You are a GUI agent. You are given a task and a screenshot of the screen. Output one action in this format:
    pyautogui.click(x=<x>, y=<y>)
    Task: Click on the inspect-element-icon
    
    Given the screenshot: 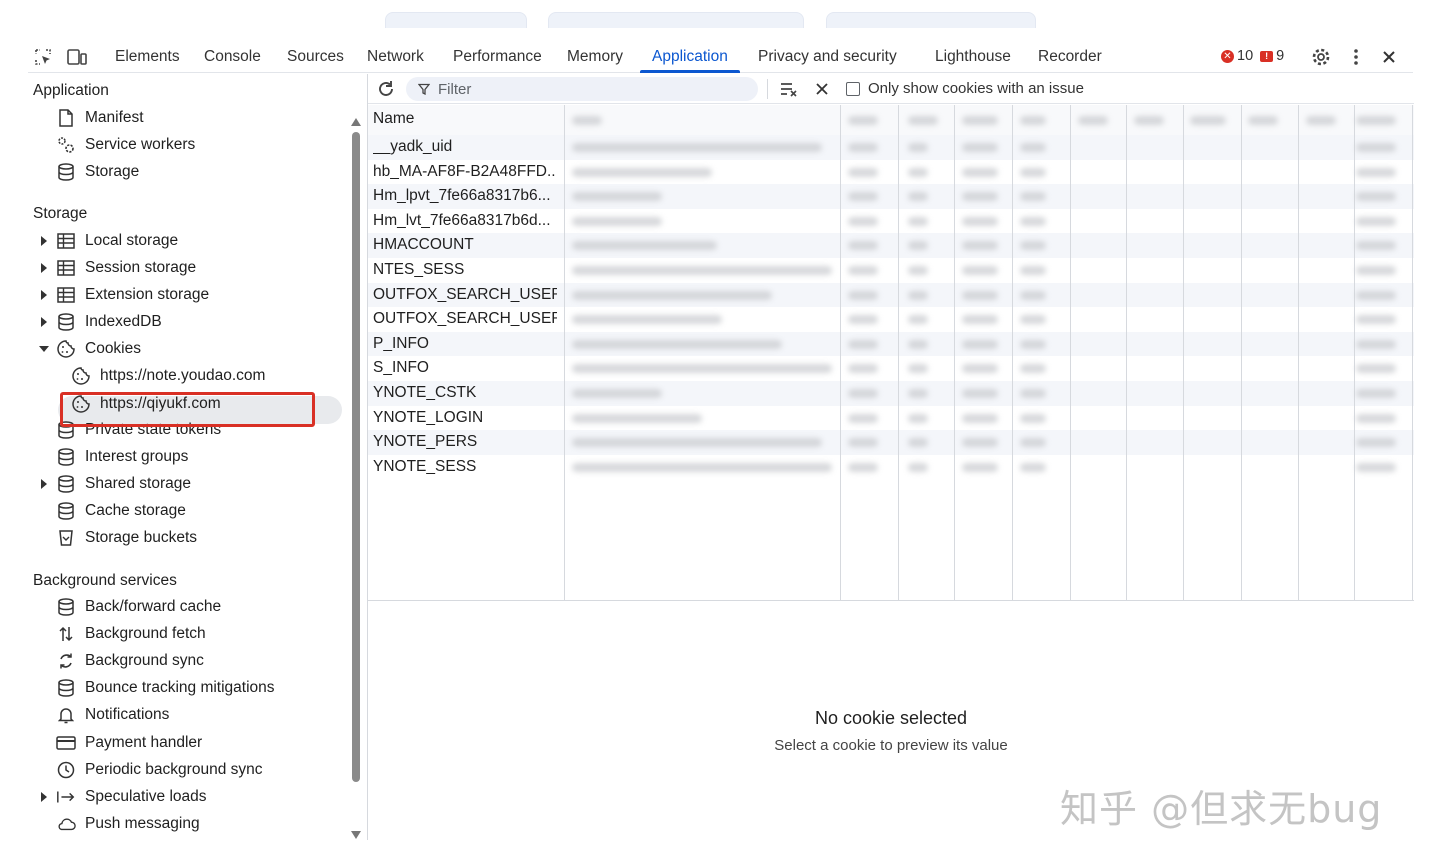 What is the action you would take?
    pyautogui.click(x=43, y=57)
    